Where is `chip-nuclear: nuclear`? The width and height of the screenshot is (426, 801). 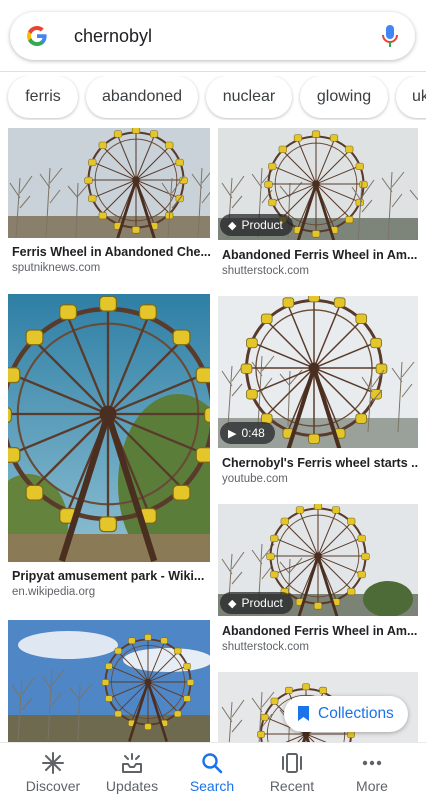
chip-nuclear: nuclear is located at coordinates (249, 97).